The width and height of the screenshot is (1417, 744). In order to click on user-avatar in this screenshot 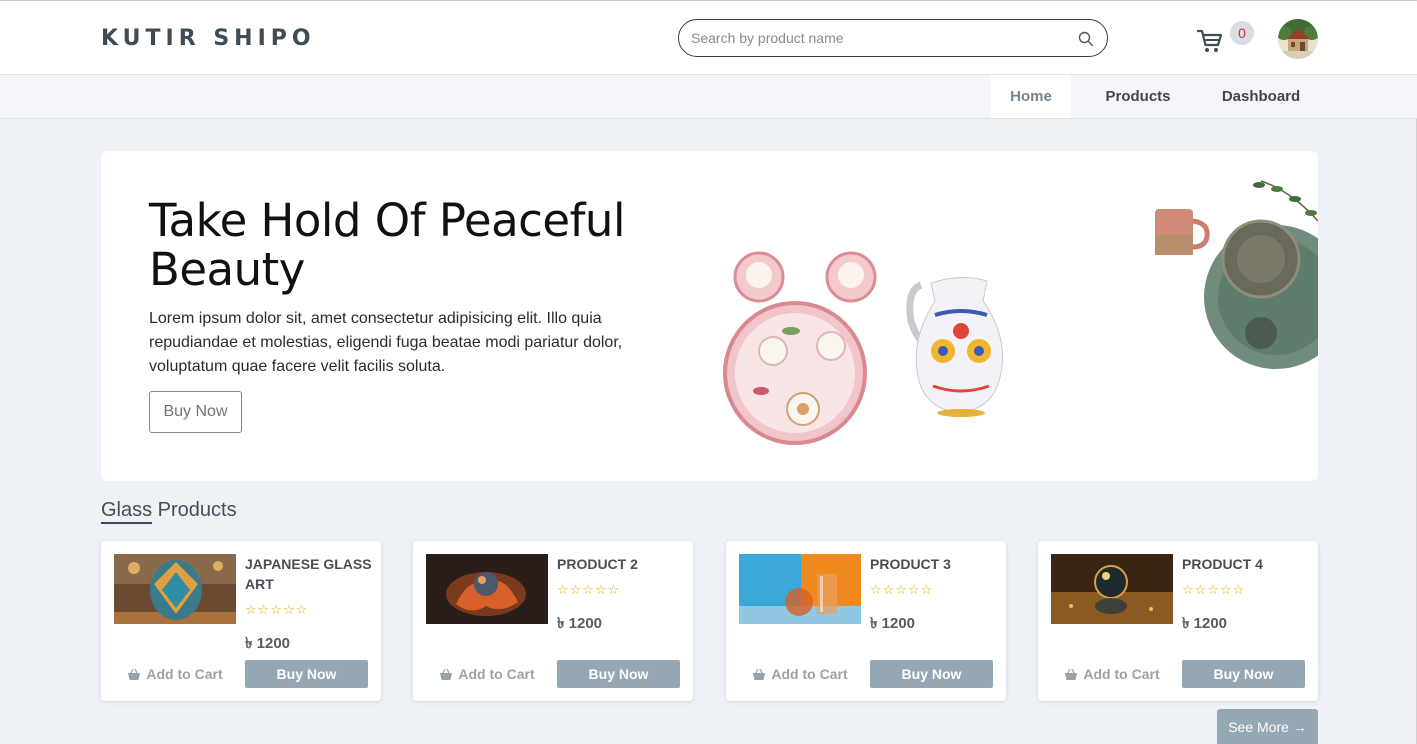, I will do `click(1298, 39)`.